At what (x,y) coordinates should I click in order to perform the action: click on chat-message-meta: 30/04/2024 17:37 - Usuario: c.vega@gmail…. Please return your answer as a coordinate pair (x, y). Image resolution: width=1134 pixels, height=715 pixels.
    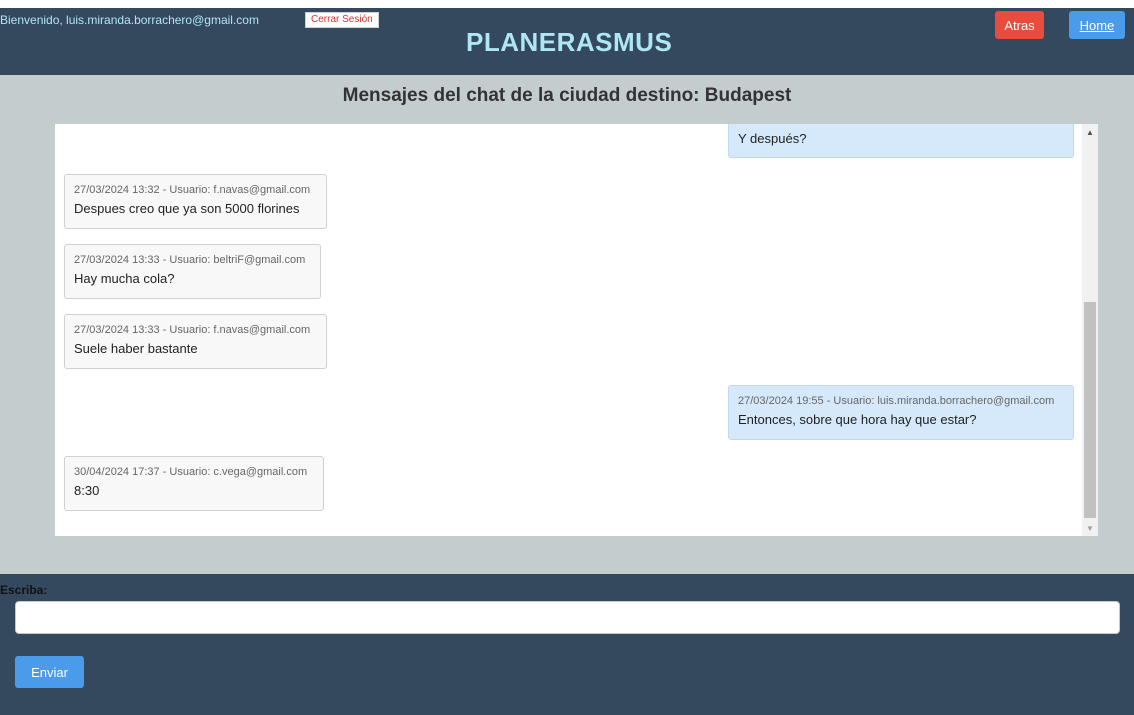
    Looking at the image, I should click on (191, 472).